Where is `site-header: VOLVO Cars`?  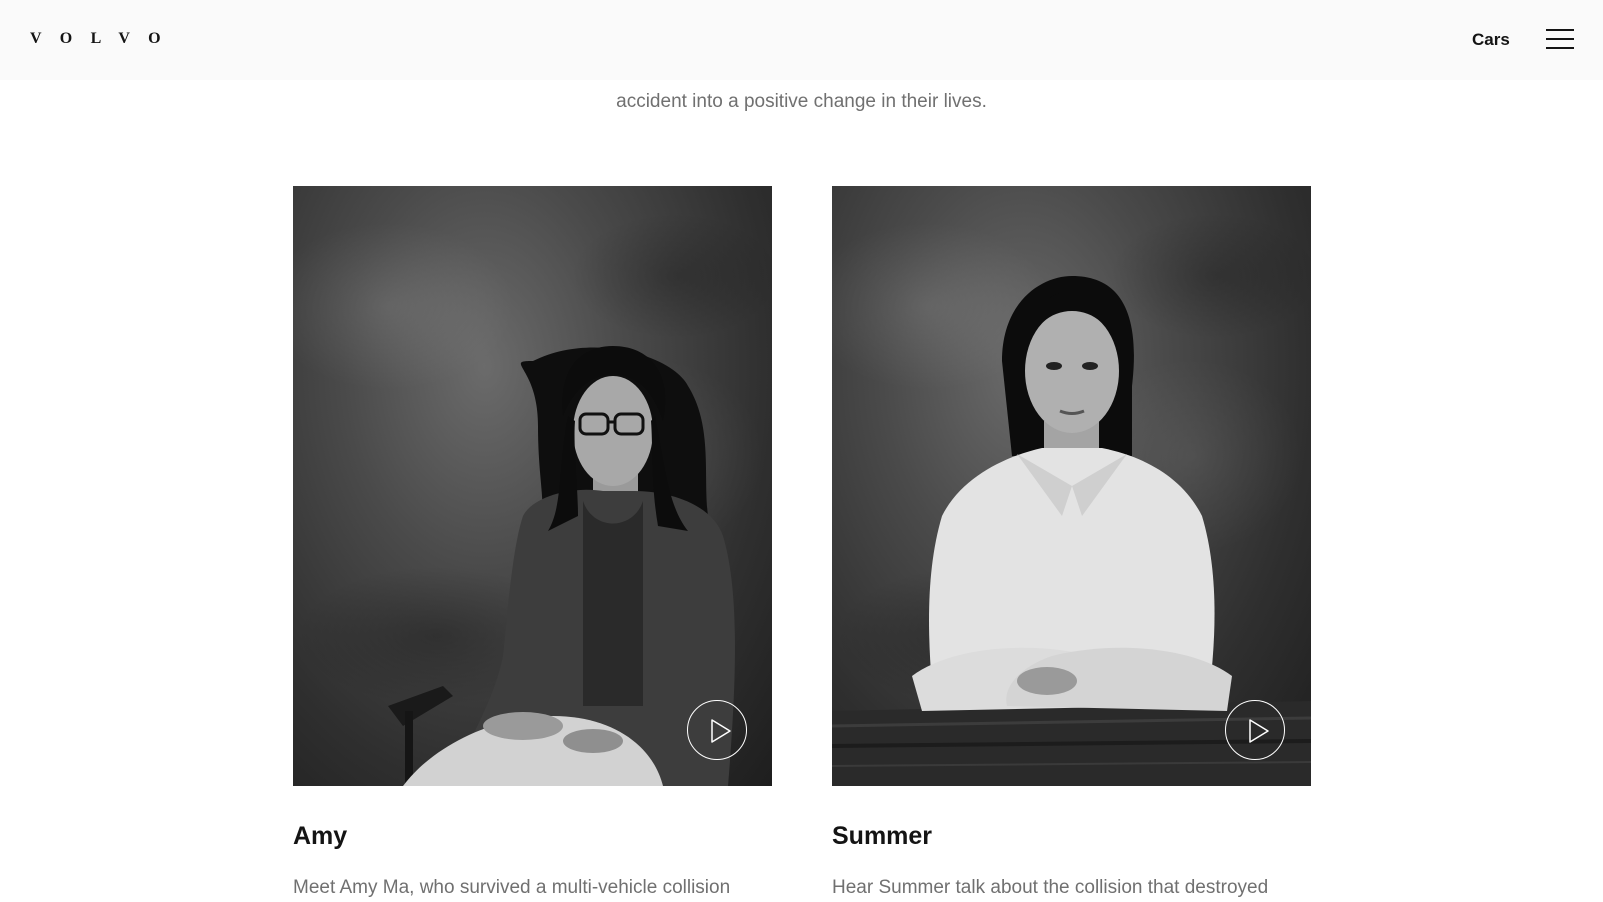
site-header: VOLVO Cars is located at coordinates (801, 40).